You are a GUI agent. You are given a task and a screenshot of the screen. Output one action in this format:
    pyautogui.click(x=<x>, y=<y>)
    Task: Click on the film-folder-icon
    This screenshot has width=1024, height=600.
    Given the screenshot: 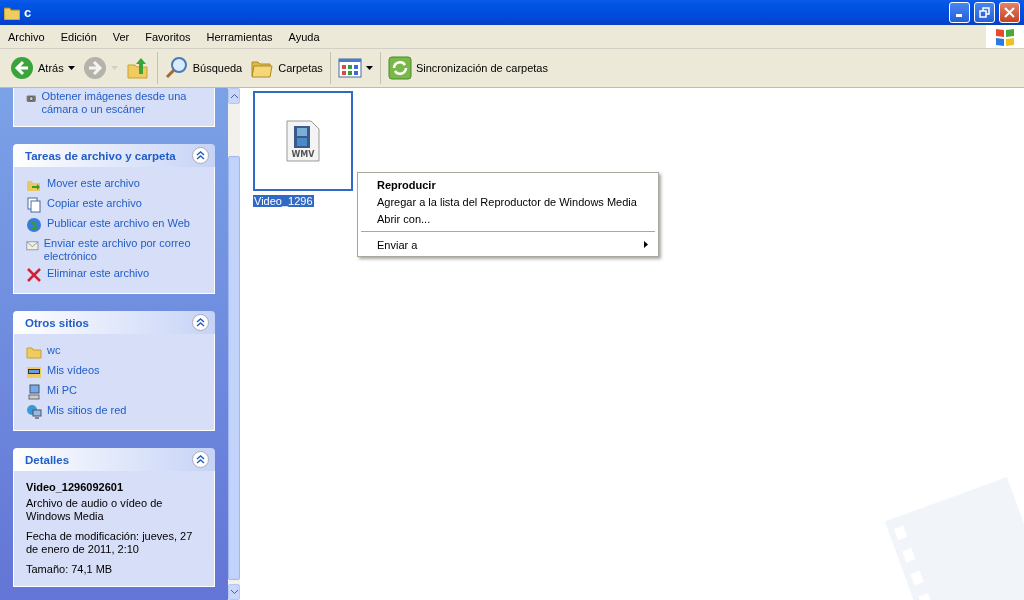 What is the action you would take?
    pyautogui.click(x=34, y=372)
    